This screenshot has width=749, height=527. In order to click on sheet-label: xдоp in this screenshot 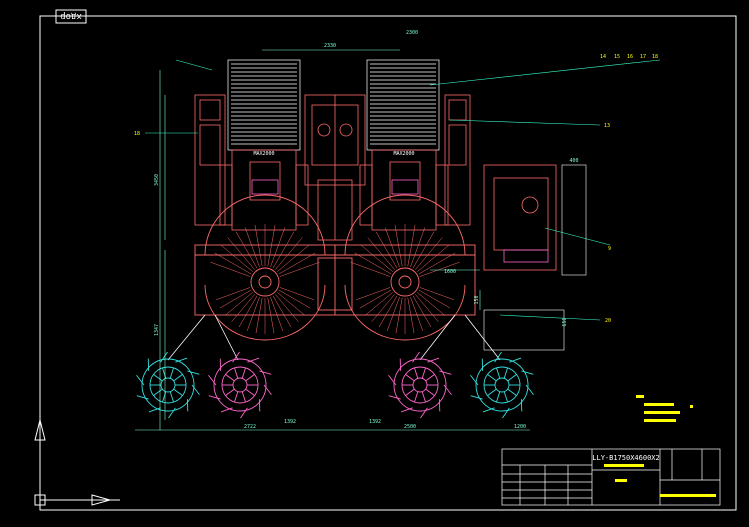, I will do `click(71, 16)`.